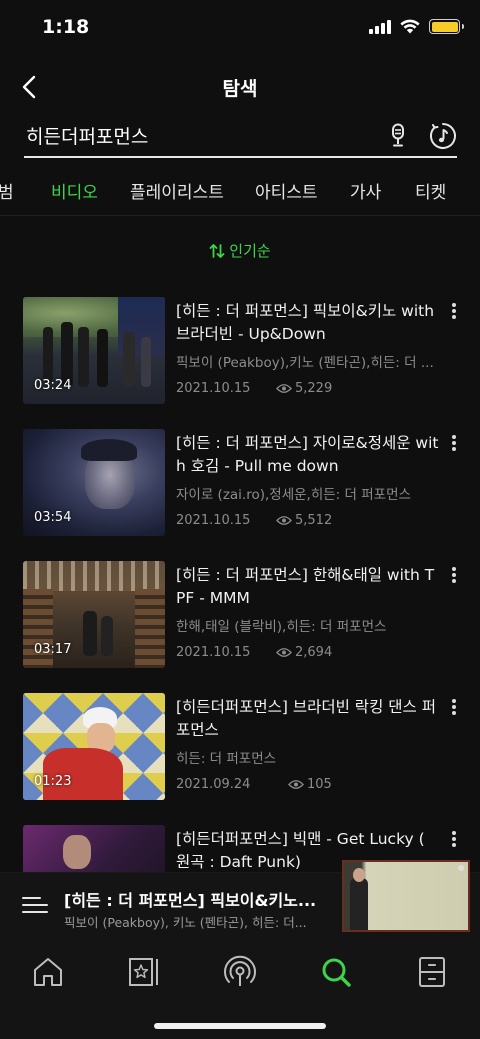 This screenshot has width=480, height=1039. Describe the element at coordinates (304, 652) in the screenshot. I see `video-views: 2,694` at that location.